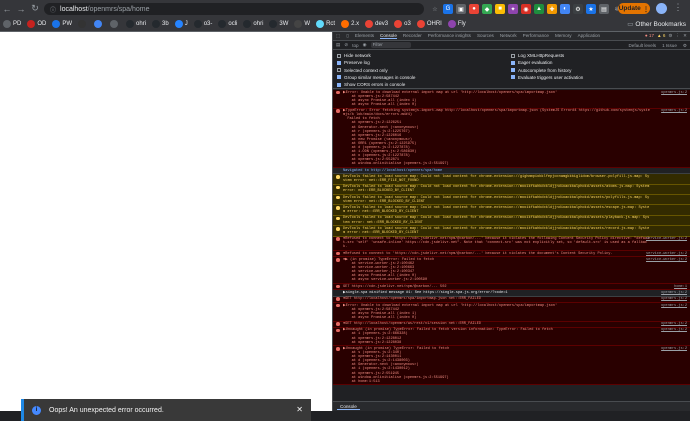 This screenshot has height=421, width=690. Describe the element at coordinates (487, 9) in the screenshot. I see `extension-icon: ◆` at that location.